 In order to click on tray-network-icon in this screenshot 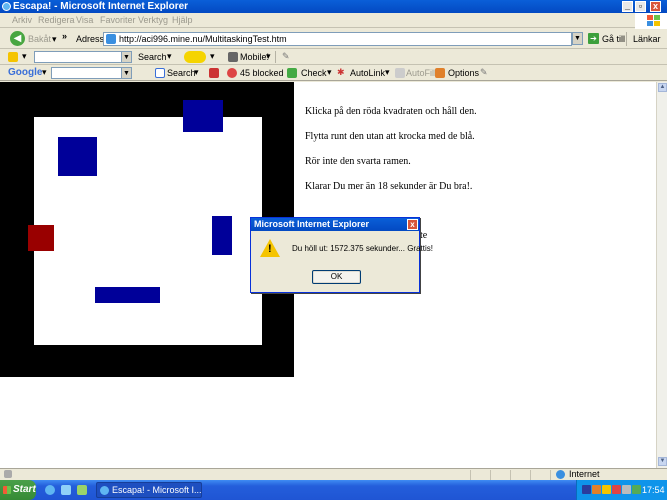, I will do `click(596, 489)`.